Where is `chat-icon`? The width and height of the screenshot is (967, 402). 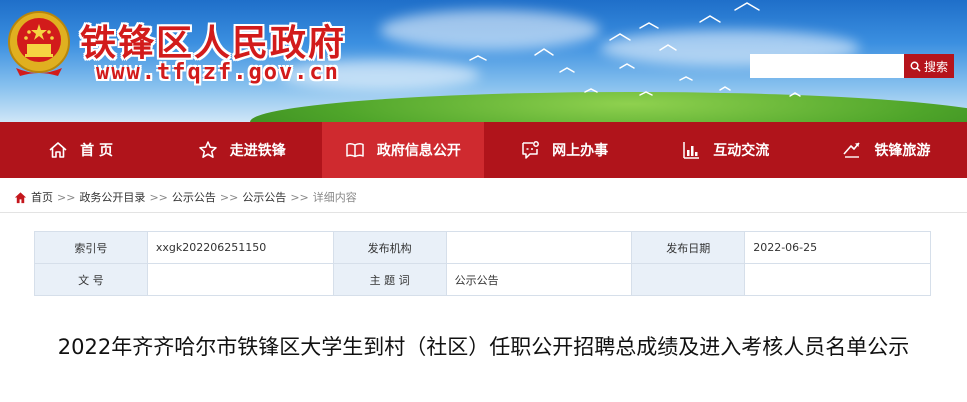 chat-icon is located at coordinates (531, 150).